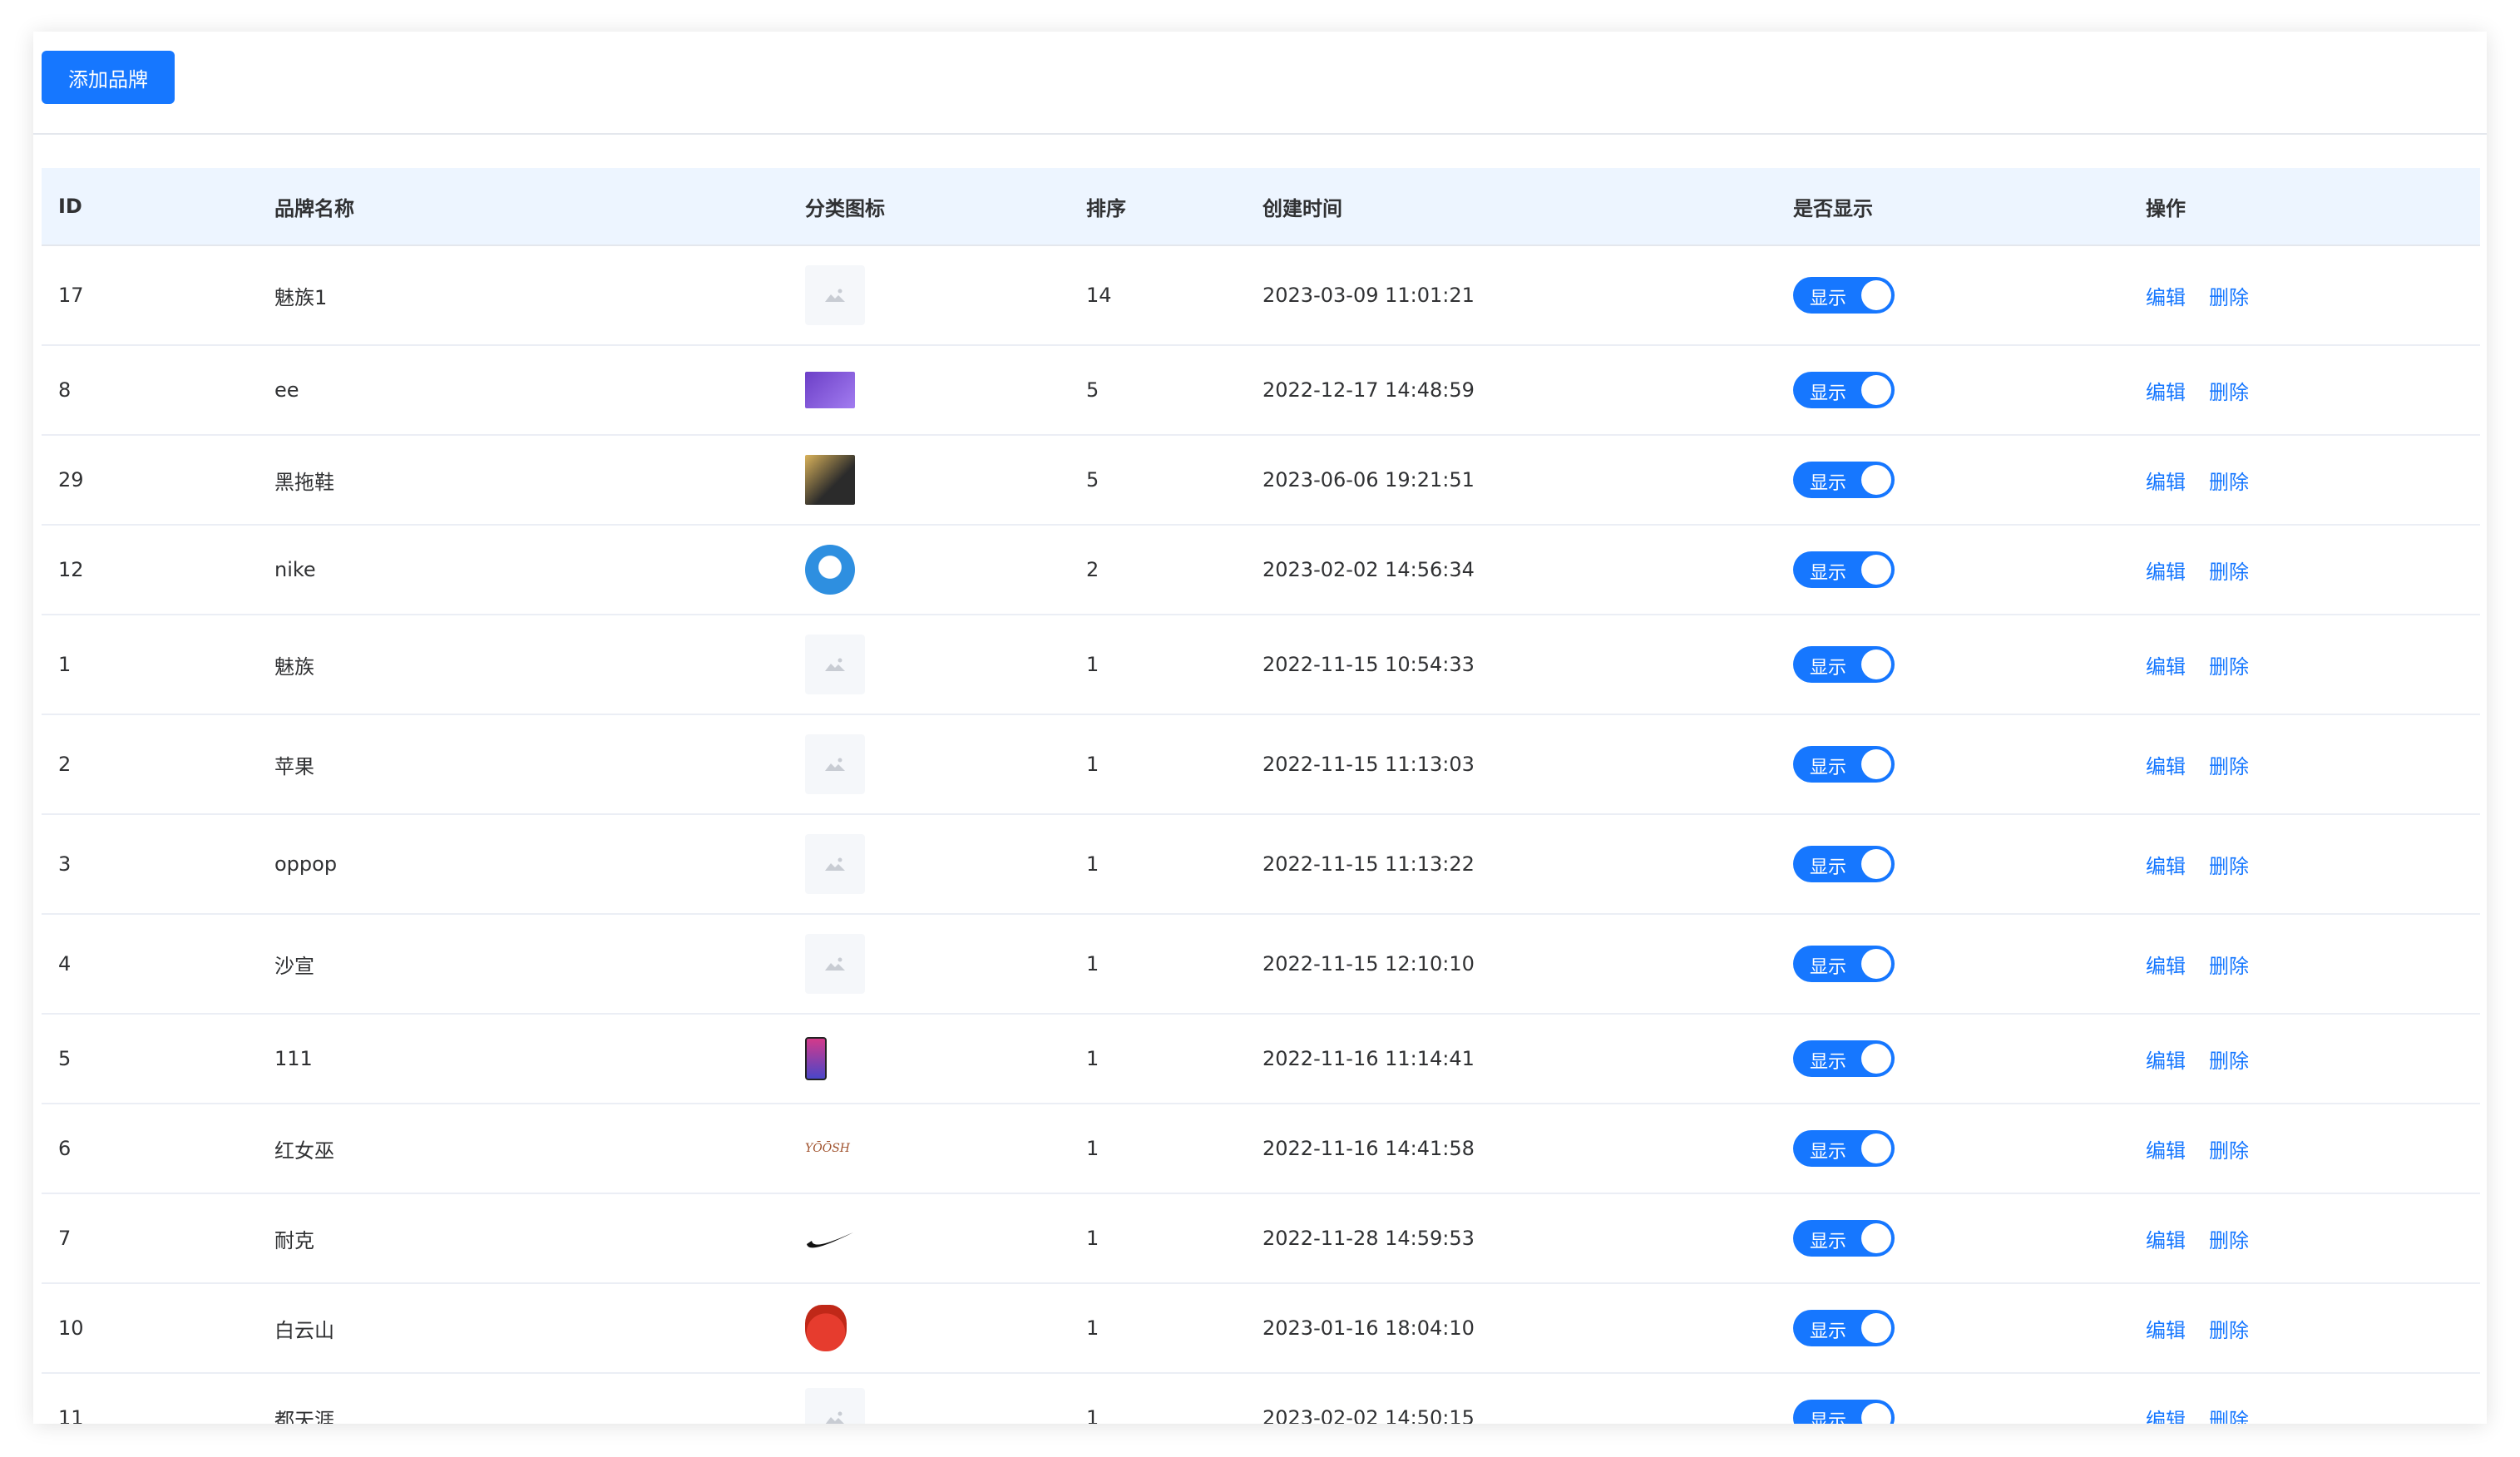  I want to click on yoosh-logo-icon: YŌŌSH, so click(827, 1148).